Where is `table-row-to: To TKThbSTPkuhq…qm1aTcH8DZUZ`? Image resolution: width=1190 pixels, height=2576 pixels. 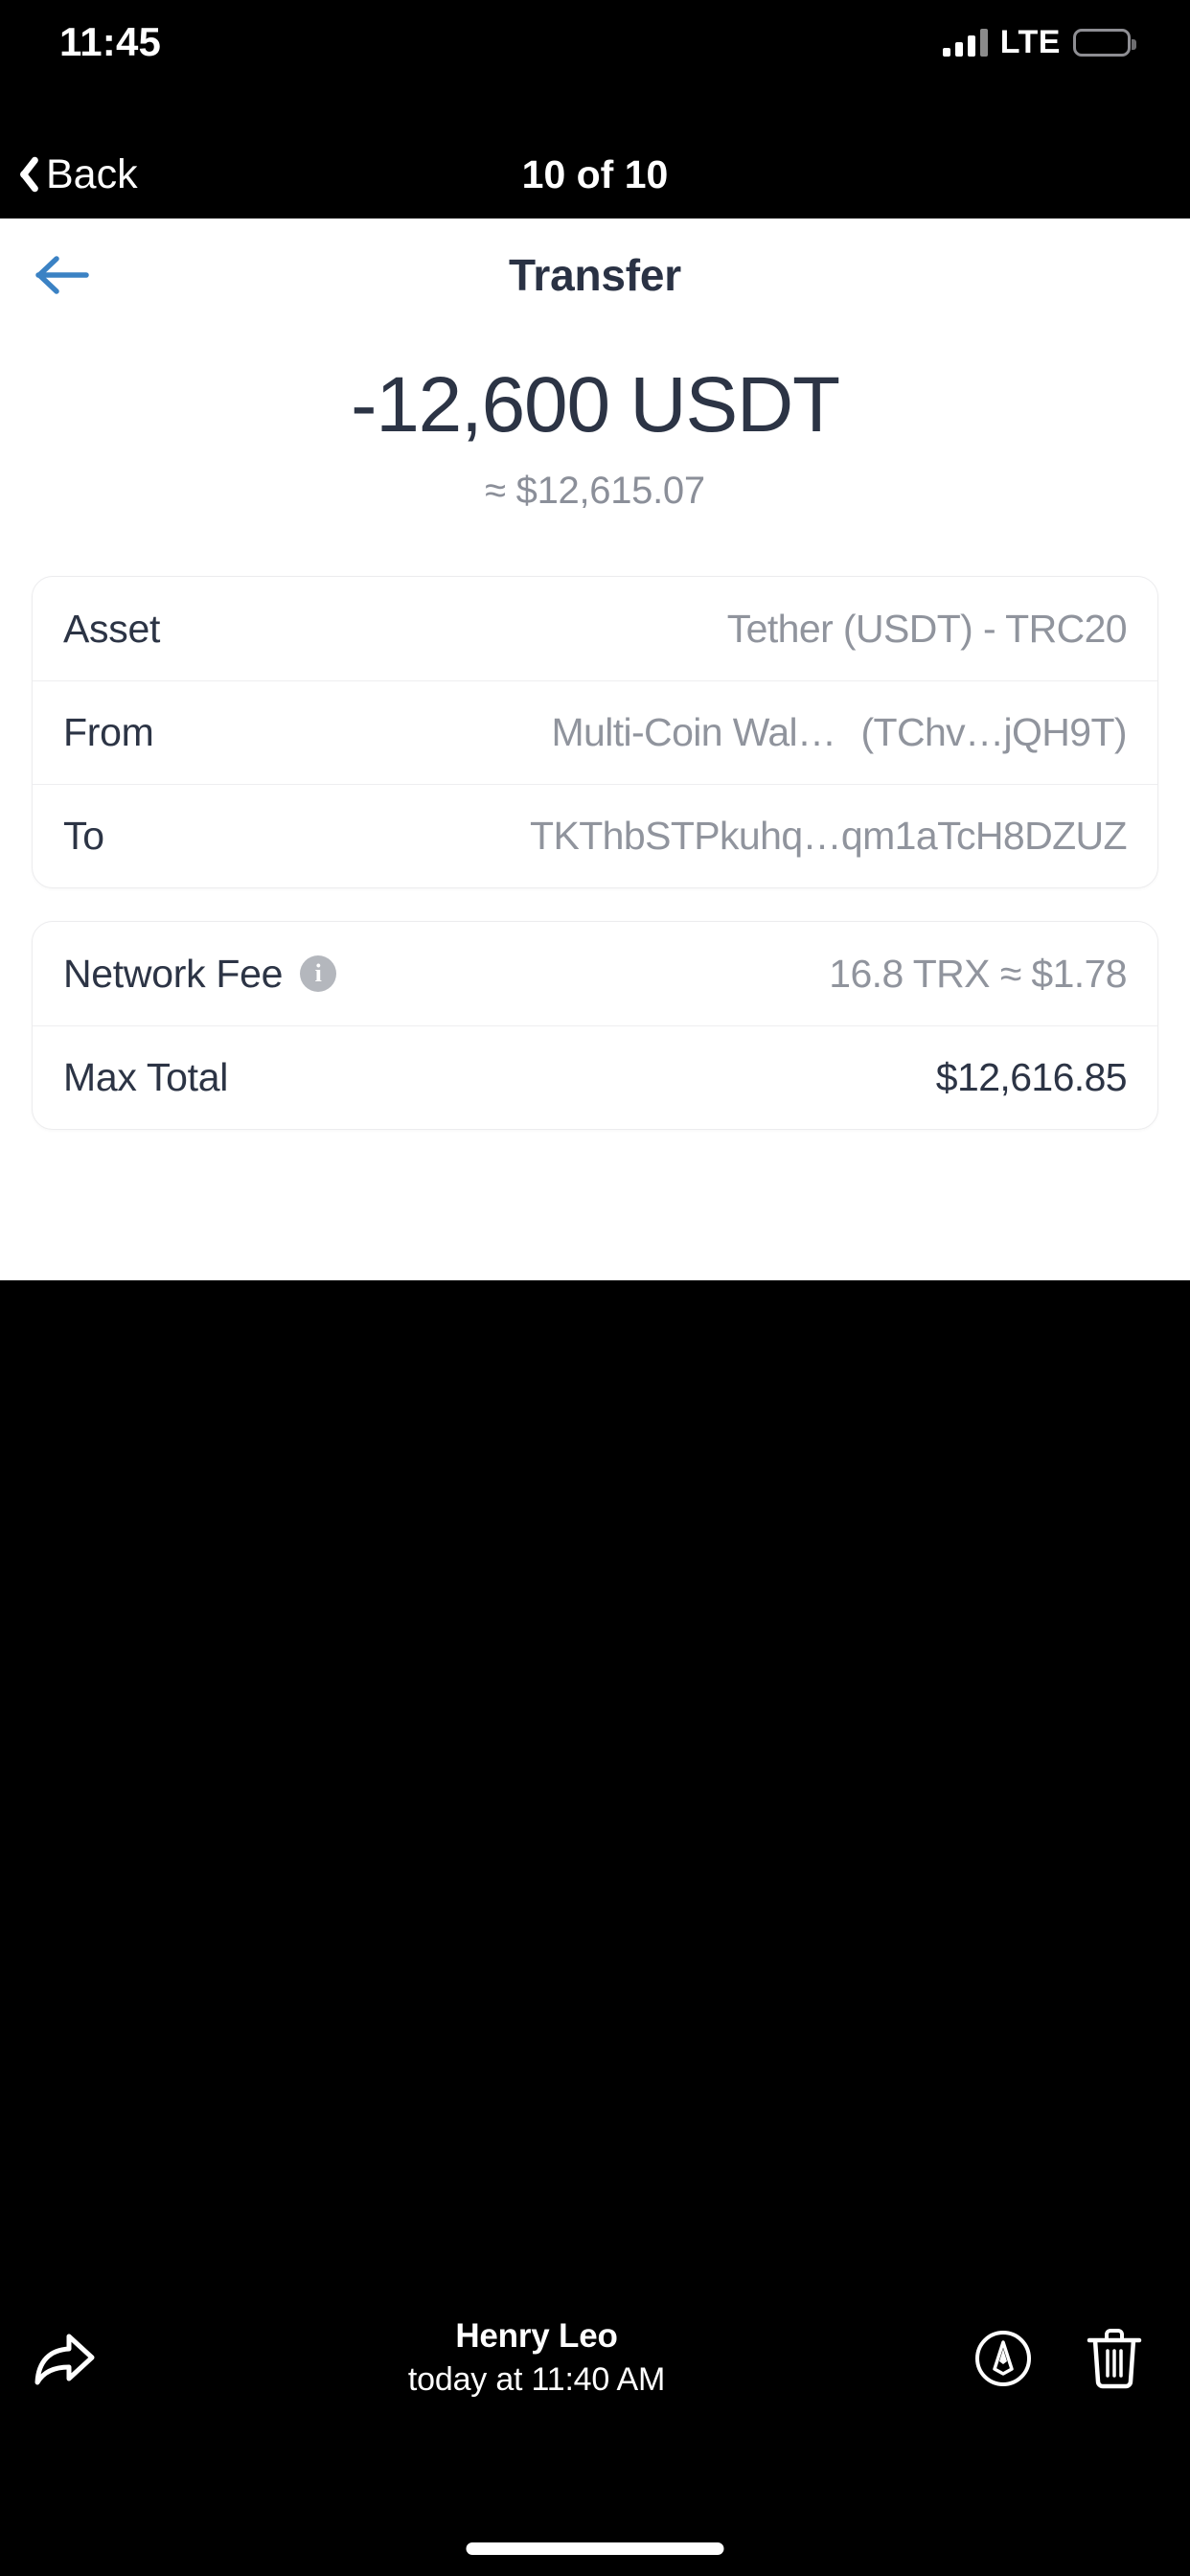
table-row-to: To TKThbSTPkuhq…qm1aTcH8DZUZ is located at coordinates (595, 835).